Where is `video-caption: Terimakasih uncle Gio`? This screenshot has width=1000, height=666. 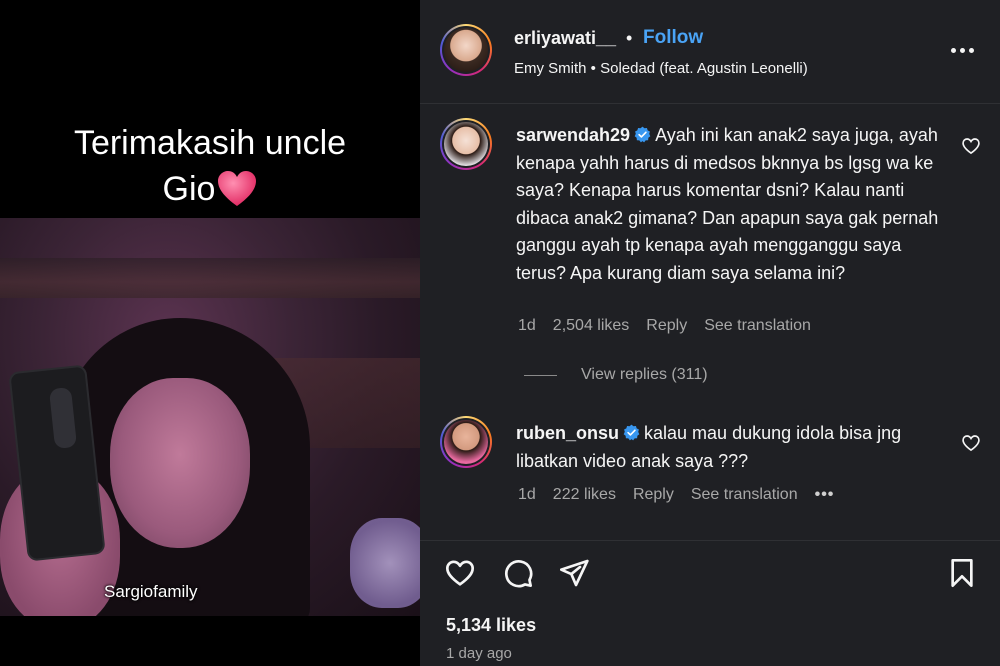 video-caption: Terimakasih uncle Gio is located at coordinates (210, 166).